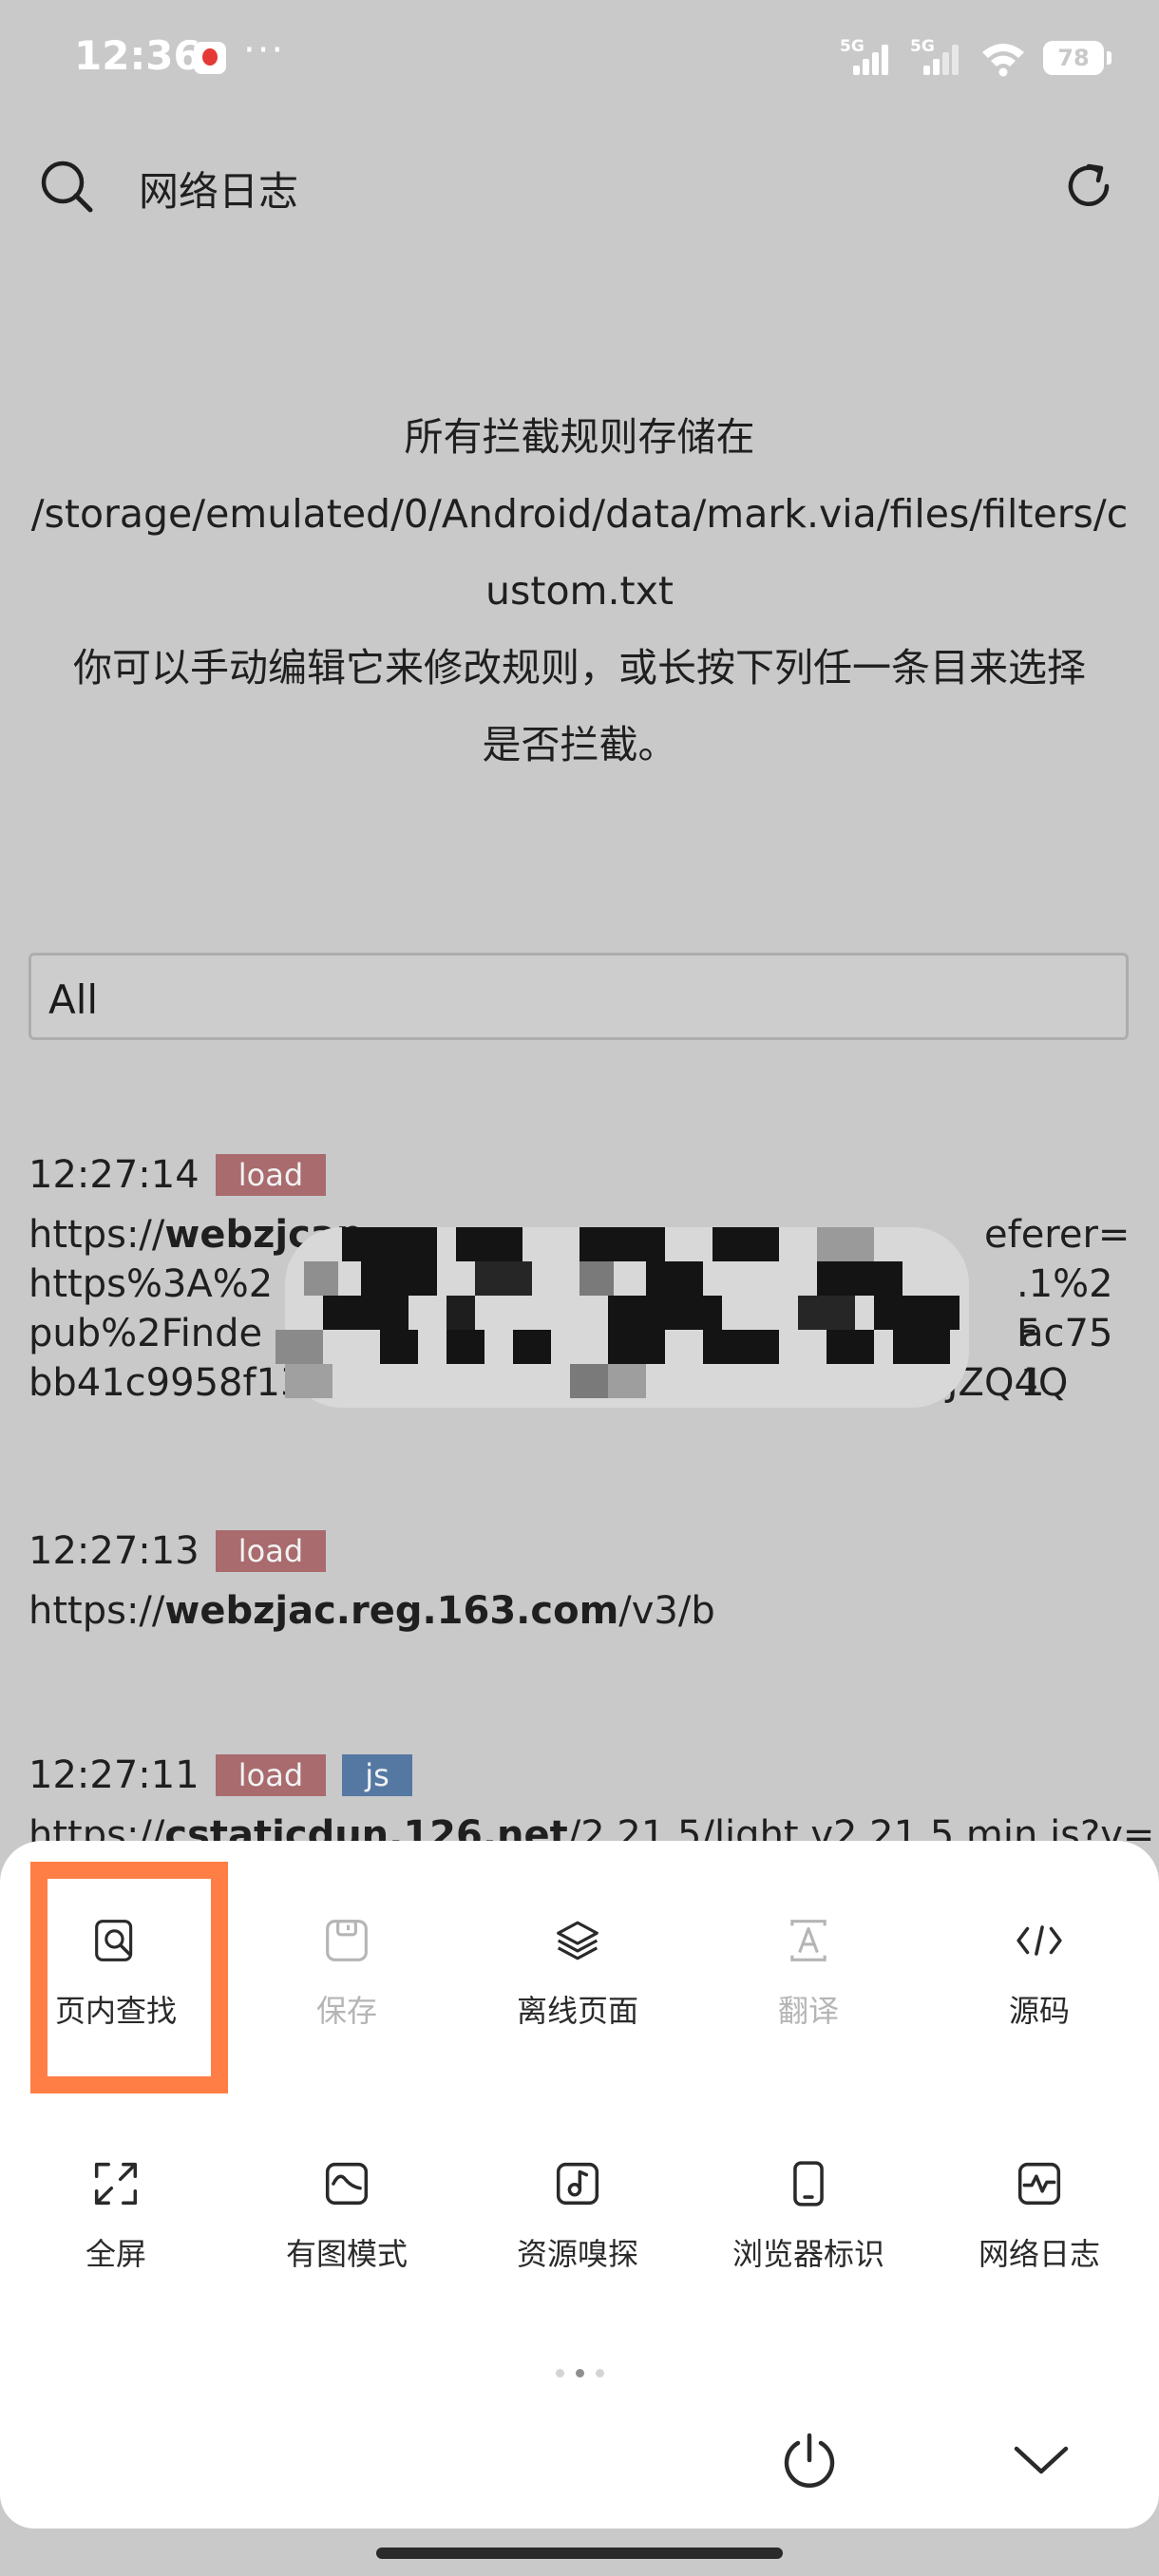 The image size is (1159, 2576). Describe the element at coordinates (808, 2254) in the screenshot. I see `menu-label: 浏览器标识` at that location.